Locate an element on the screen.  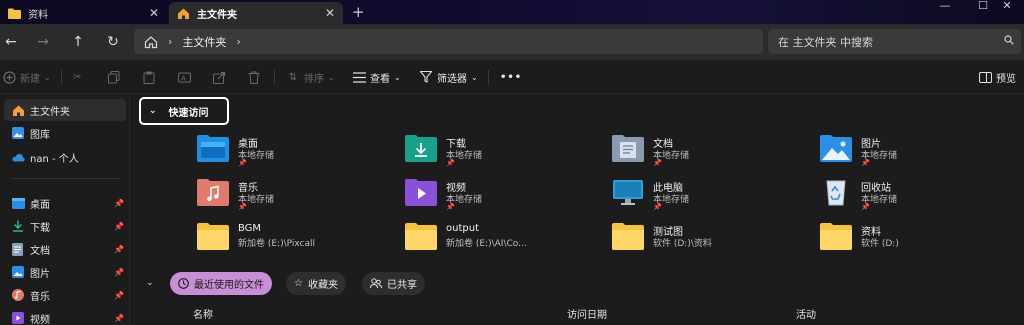
quick-access-item-desktop: 桌面 本地存储 📌 is located at coordinates (297, 151).